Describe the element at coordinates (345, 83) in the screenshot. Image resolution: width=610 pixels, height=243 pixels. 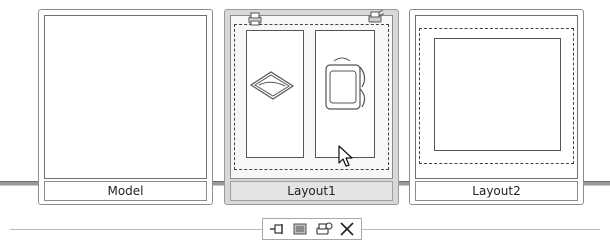
I see `chair-side-view-icon` at that location.